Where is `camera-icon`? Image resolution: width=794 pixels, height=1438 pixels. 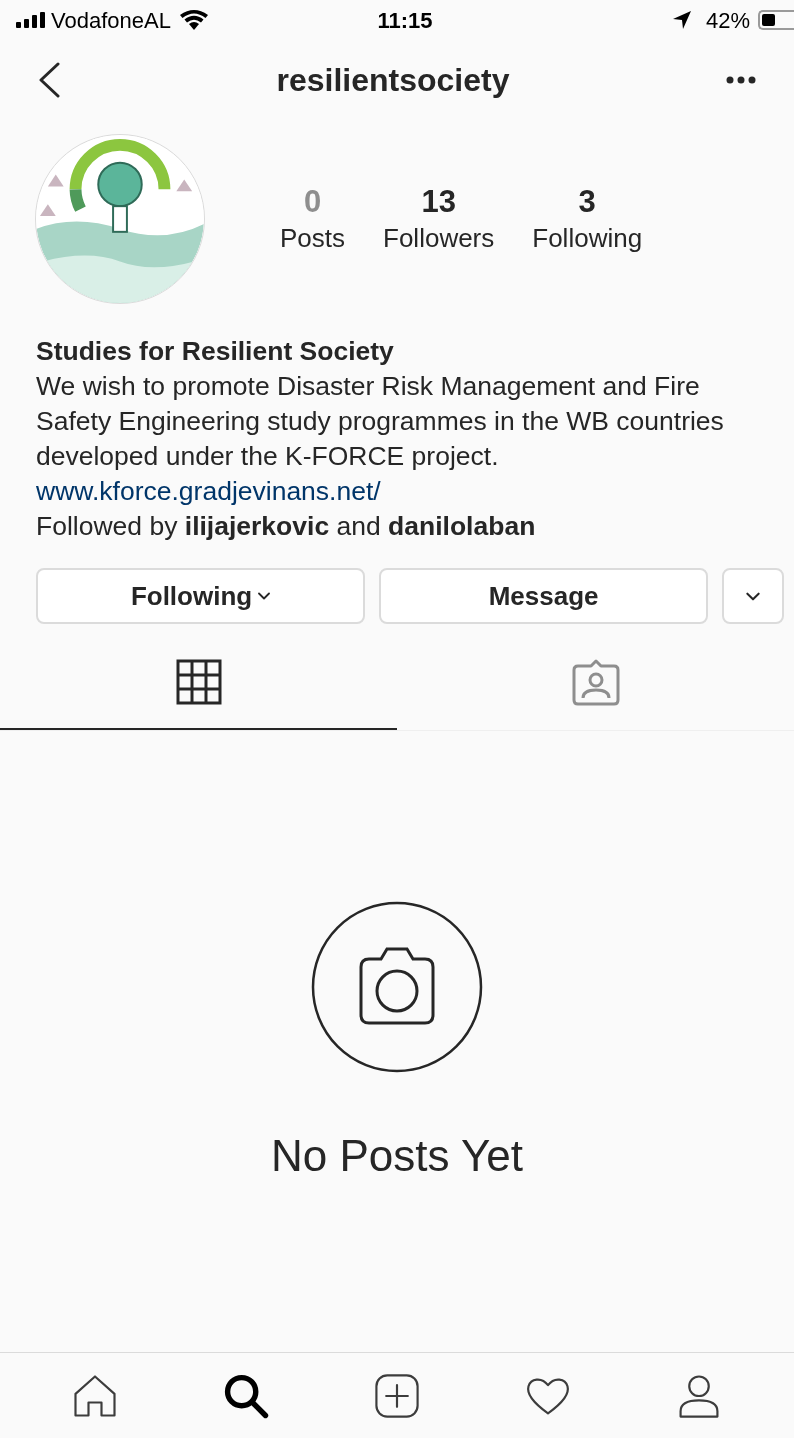
camera-icon is located at coordinates (397, 987).